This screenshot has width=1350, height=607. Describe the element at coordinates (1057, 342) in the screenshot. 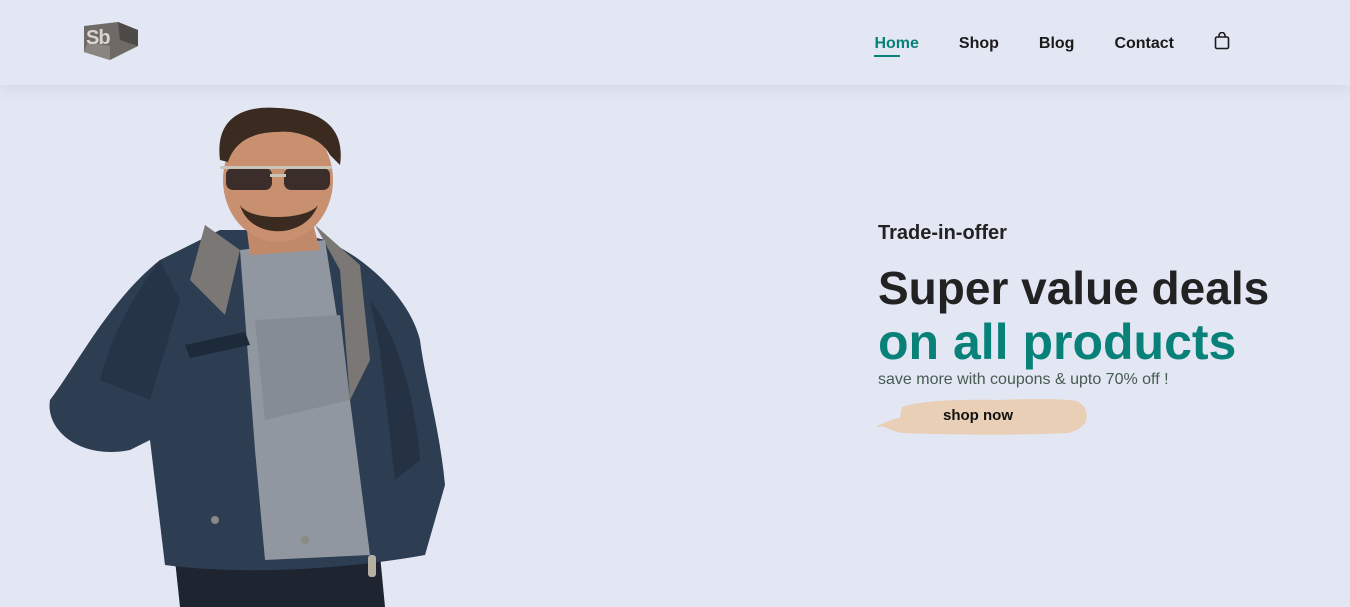

I see `hero-highlight: on all products` at that location.